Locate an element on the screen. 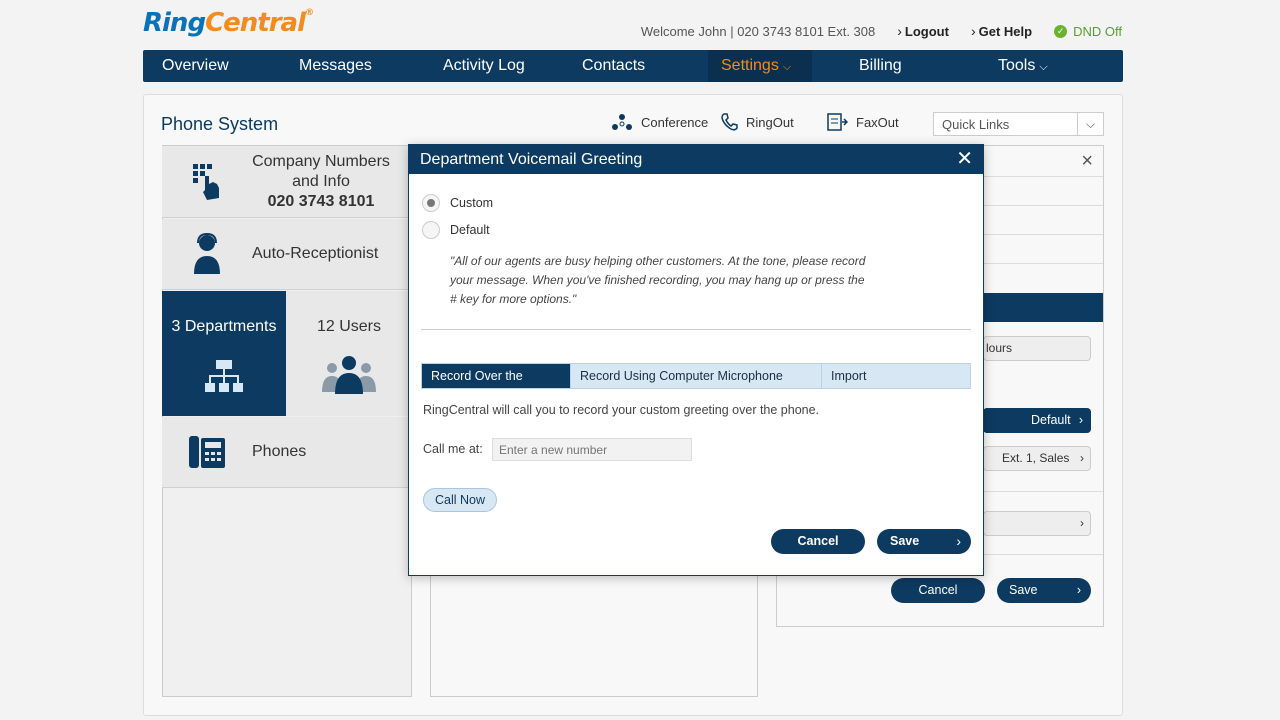 This screenshot has width=1280, height=720. greeting-default-select: Default › is located at coordinates (1037, 420).